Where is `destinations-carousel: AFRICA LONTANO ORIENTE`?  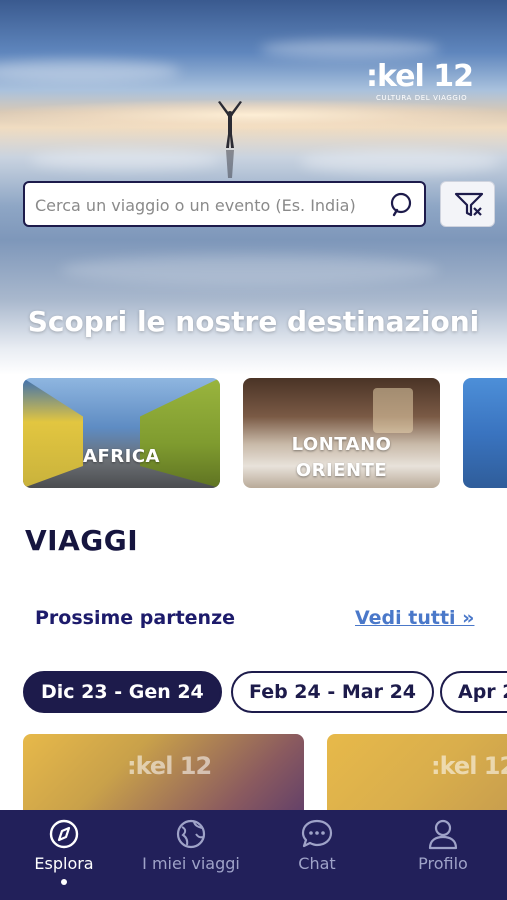 destinations-carousel: AFRICA LONTANO ORIENTE is located at coordinates (265, 434).